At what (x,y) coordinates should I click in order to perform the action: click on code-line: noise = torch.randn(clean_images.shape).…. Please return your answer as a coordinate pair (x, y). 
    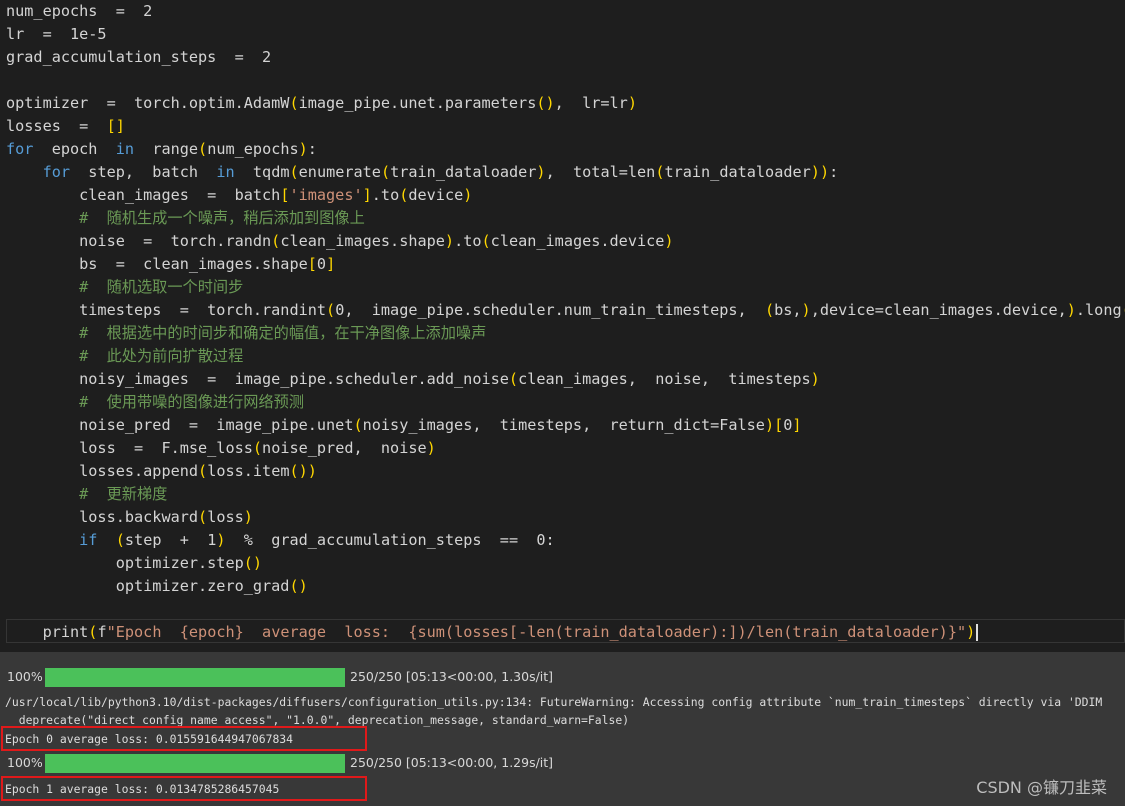
    Looking at the image, I should click on (339, 241).